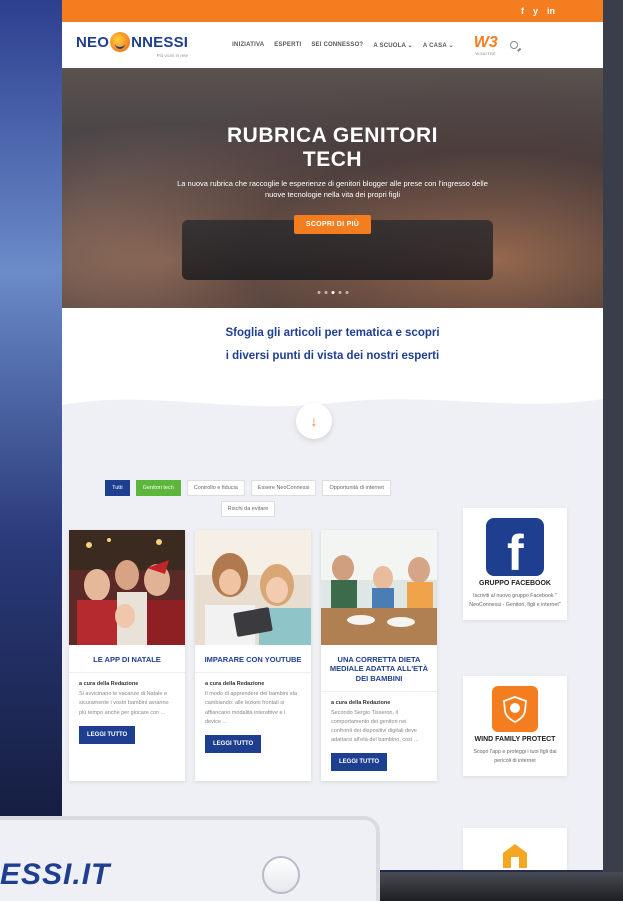 The image size is (623, 901). I want to click on article-title: IMPARARE CON YOUTUBE, so click(253, 659).